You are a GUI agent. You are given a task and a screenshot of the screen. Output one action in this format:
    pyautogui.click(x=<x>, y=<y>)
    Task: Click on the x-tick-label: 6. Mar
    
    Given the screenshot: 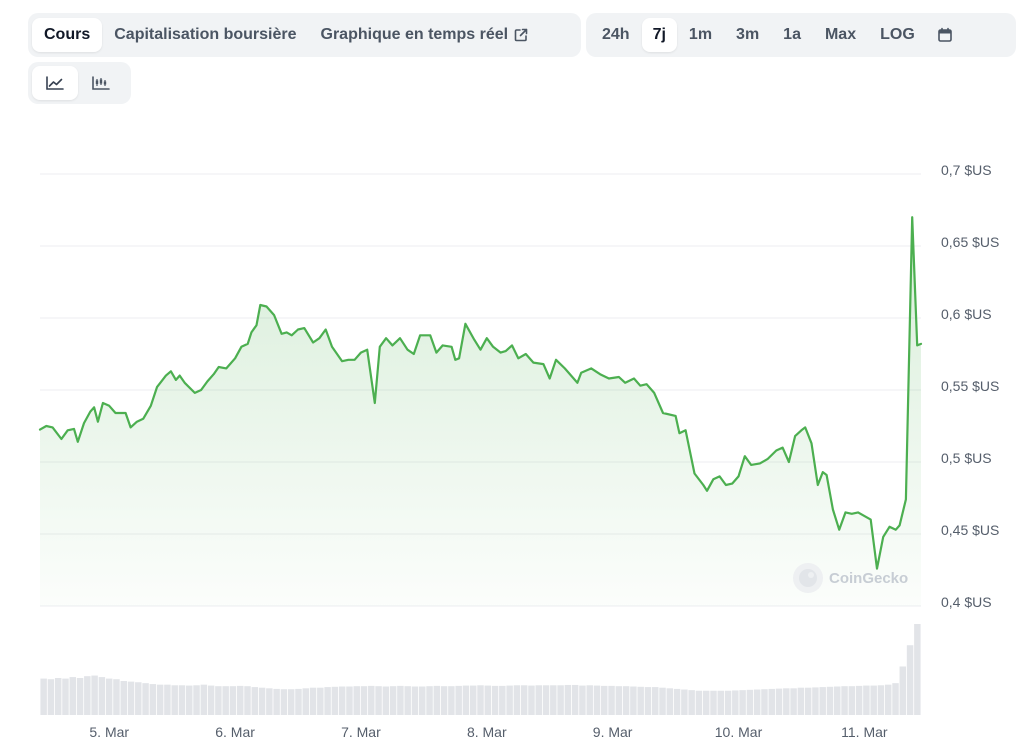 What is the action you would take?
    pyautogui.click(x=235, y=732)
    